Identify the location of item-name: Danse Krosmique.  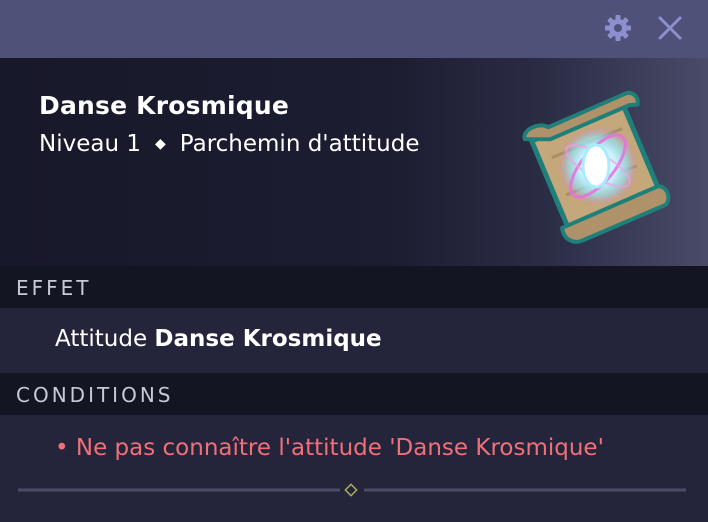
(164, 105).